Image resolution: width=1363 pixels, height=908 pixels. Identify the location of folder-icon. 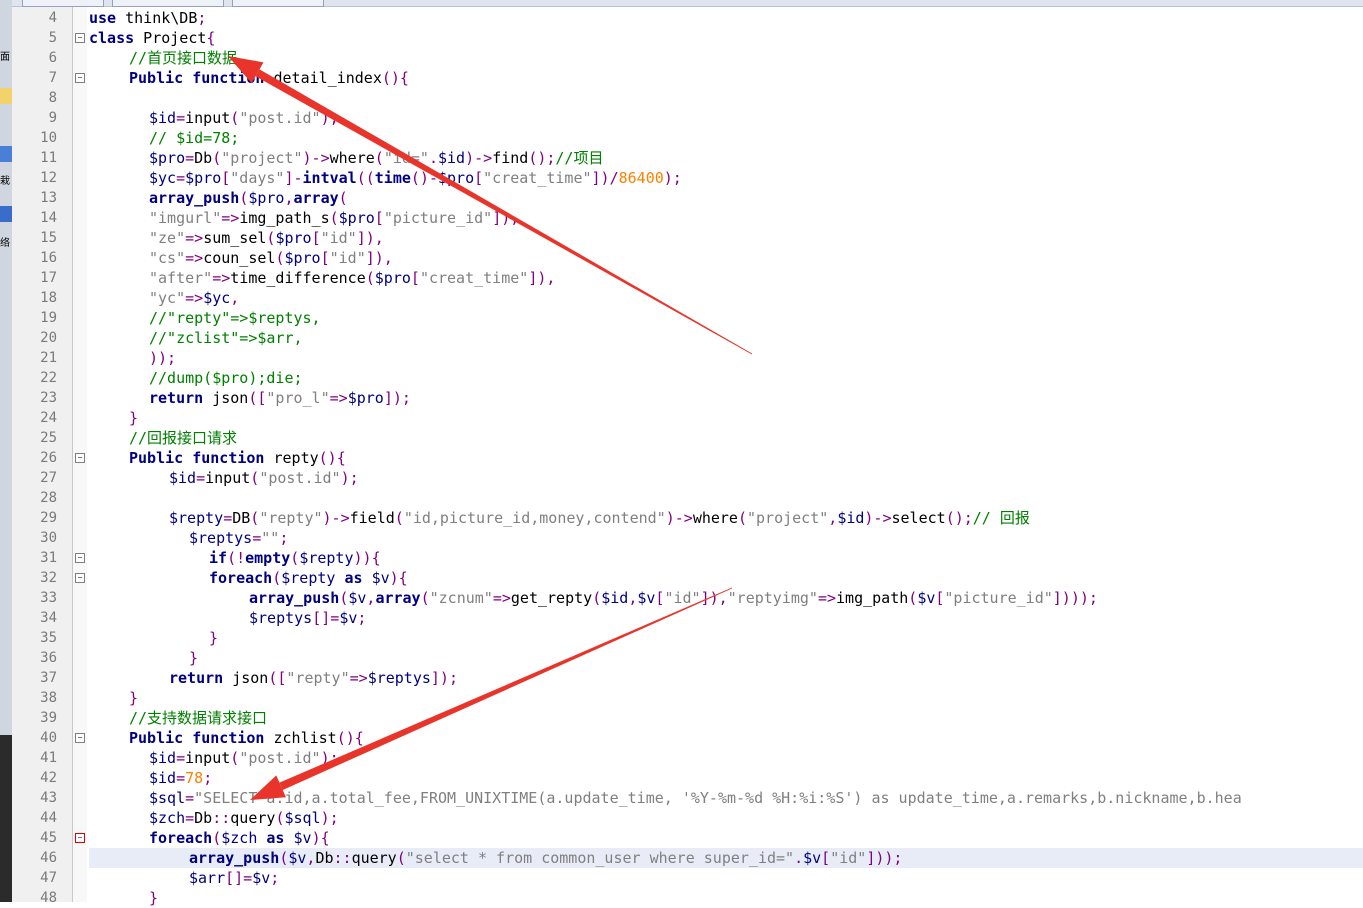
(6, 96).